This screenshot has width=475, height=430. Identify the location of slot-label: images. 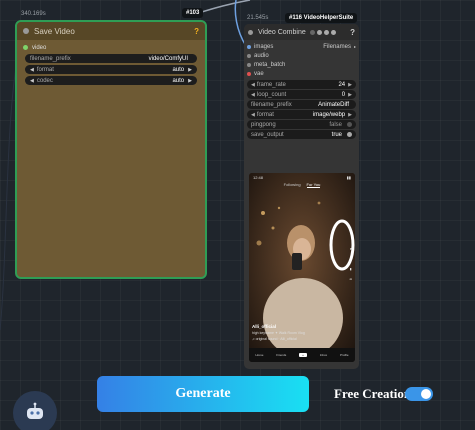
(264, 46).